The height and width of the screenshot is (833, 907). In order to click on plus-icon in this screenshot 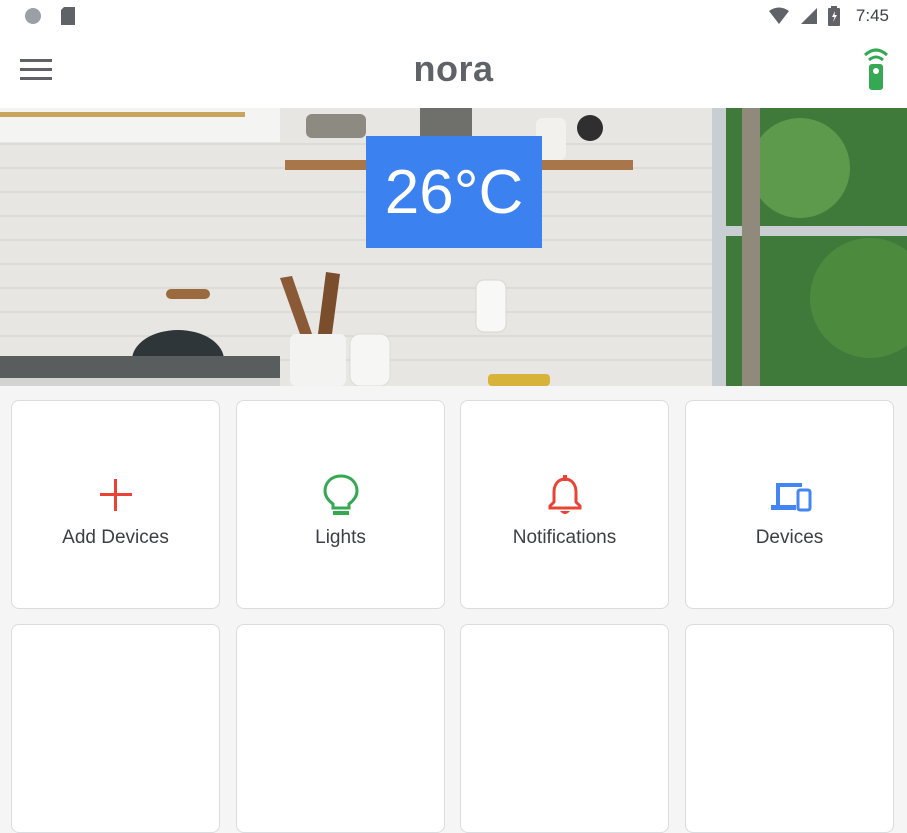, I will do `click(115, 495)`.